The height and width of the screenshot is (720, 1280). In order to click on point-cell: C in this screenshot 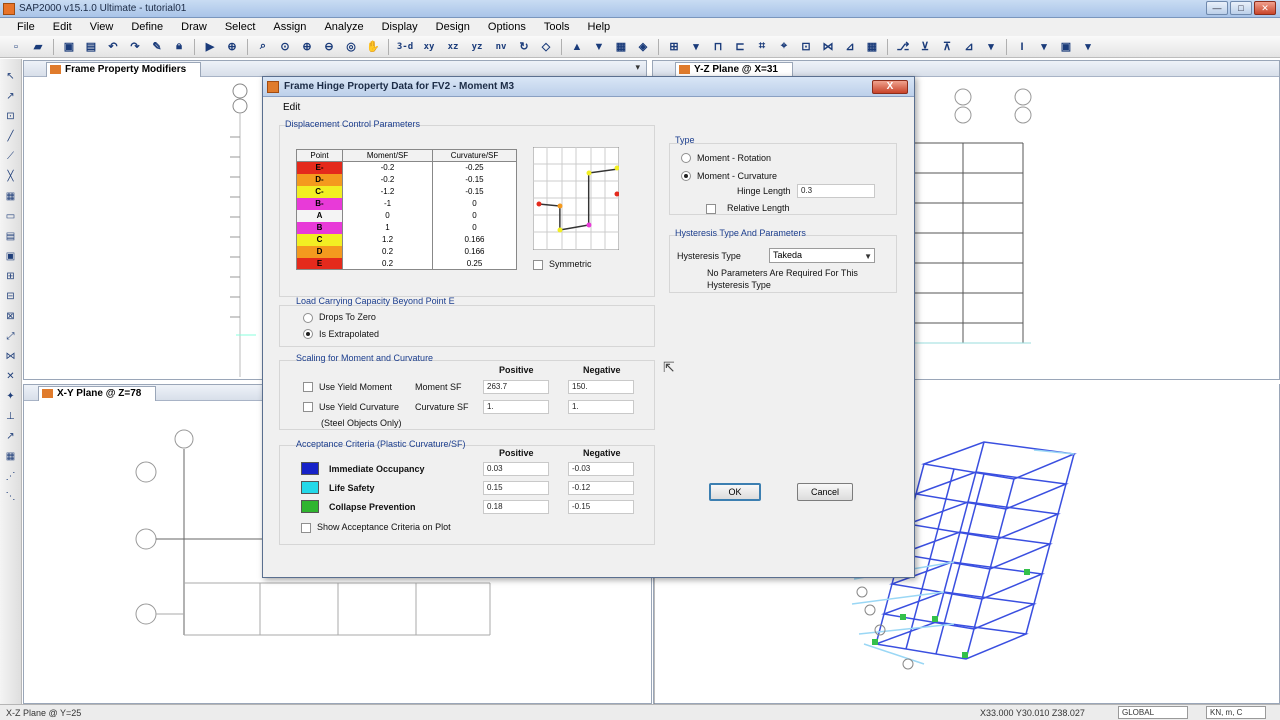, I will do `click(319, 239)`.